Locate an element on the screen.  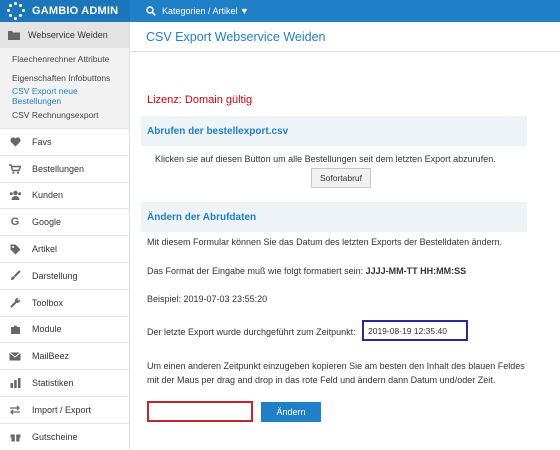
submenu-item-csv-export: CSV Export neue Bestellungen is located at coordinates (64, 96).